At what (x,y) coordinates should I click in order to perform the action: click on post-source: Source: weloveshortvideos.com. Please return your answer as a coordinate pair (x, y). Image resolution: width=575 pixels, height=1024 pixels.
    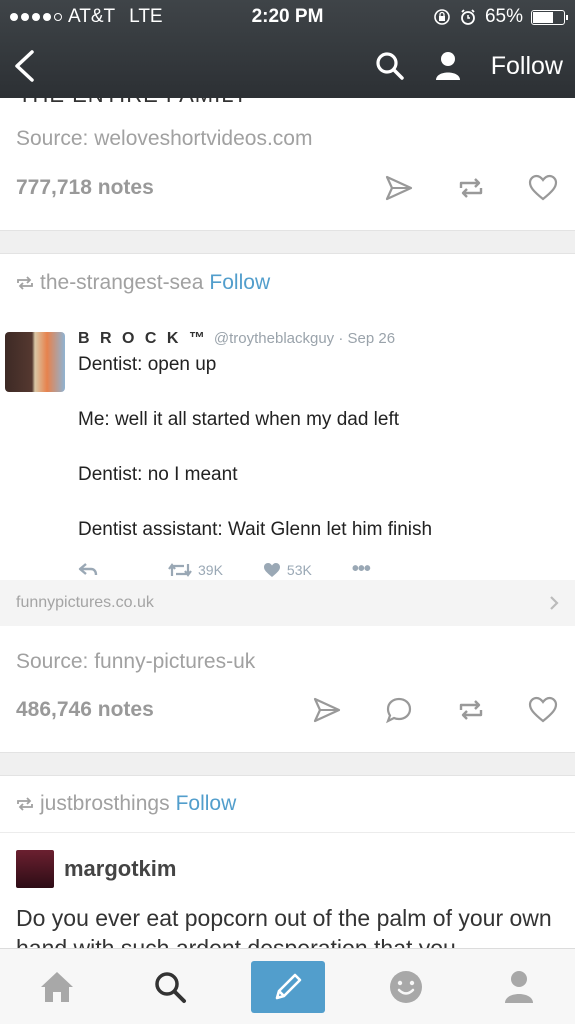
    Looking at the image, I should click on (156, 139).